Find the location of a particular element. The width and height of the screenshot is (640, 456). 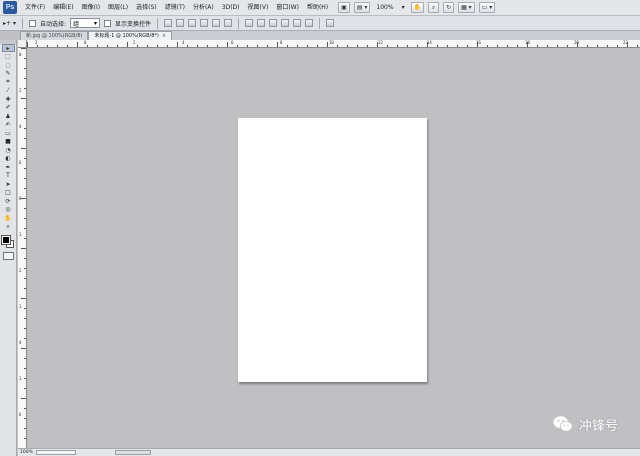

lasso-tool-icon: ◌ is located at coordinates (8, 65).